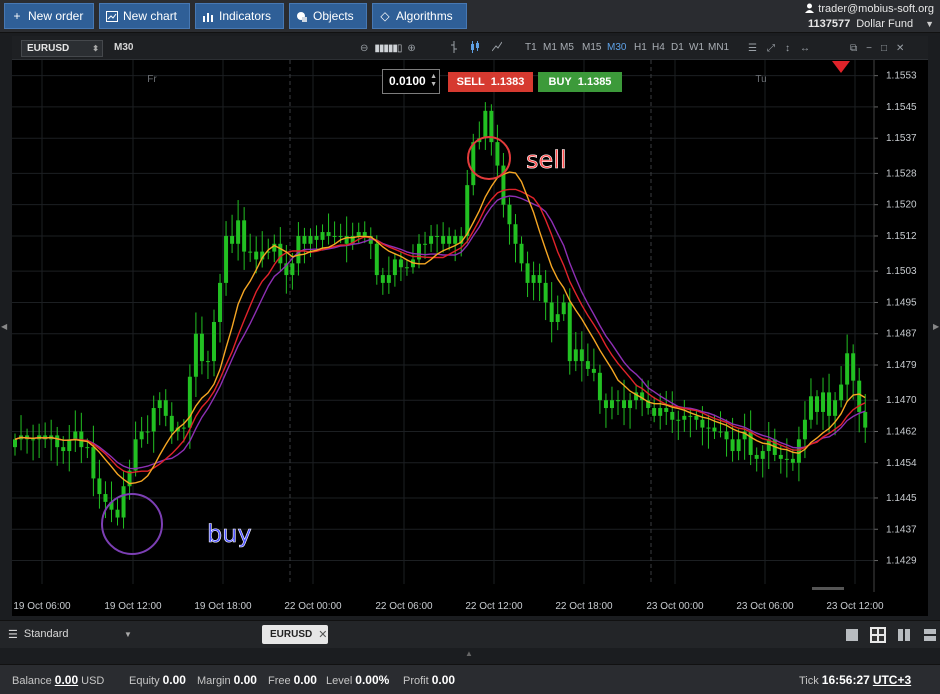 The image size is (940, 694). What do you see at coordinates (208, 16) in the screenshot?
I see `bars-icon` at bounding box center [208, 16].